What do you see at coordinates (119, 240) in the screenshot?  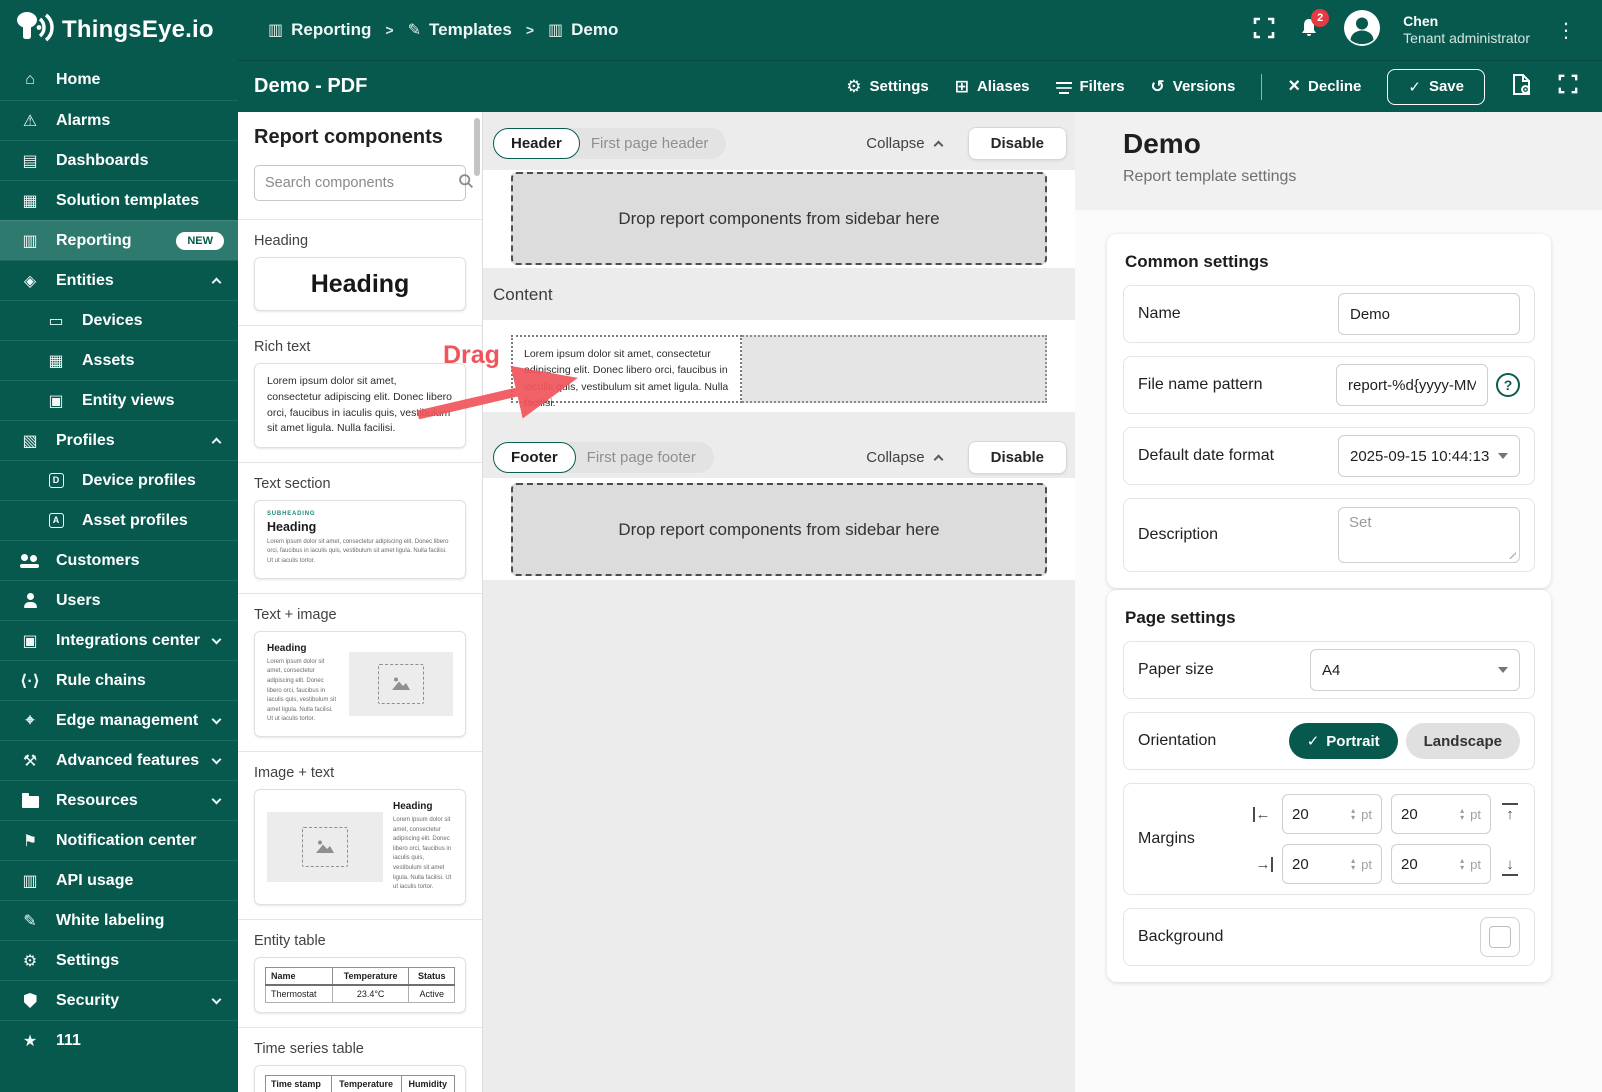 I see `sidebar-item-reporting: ▥ Reporting NEW` at bounding box center [119, 240].